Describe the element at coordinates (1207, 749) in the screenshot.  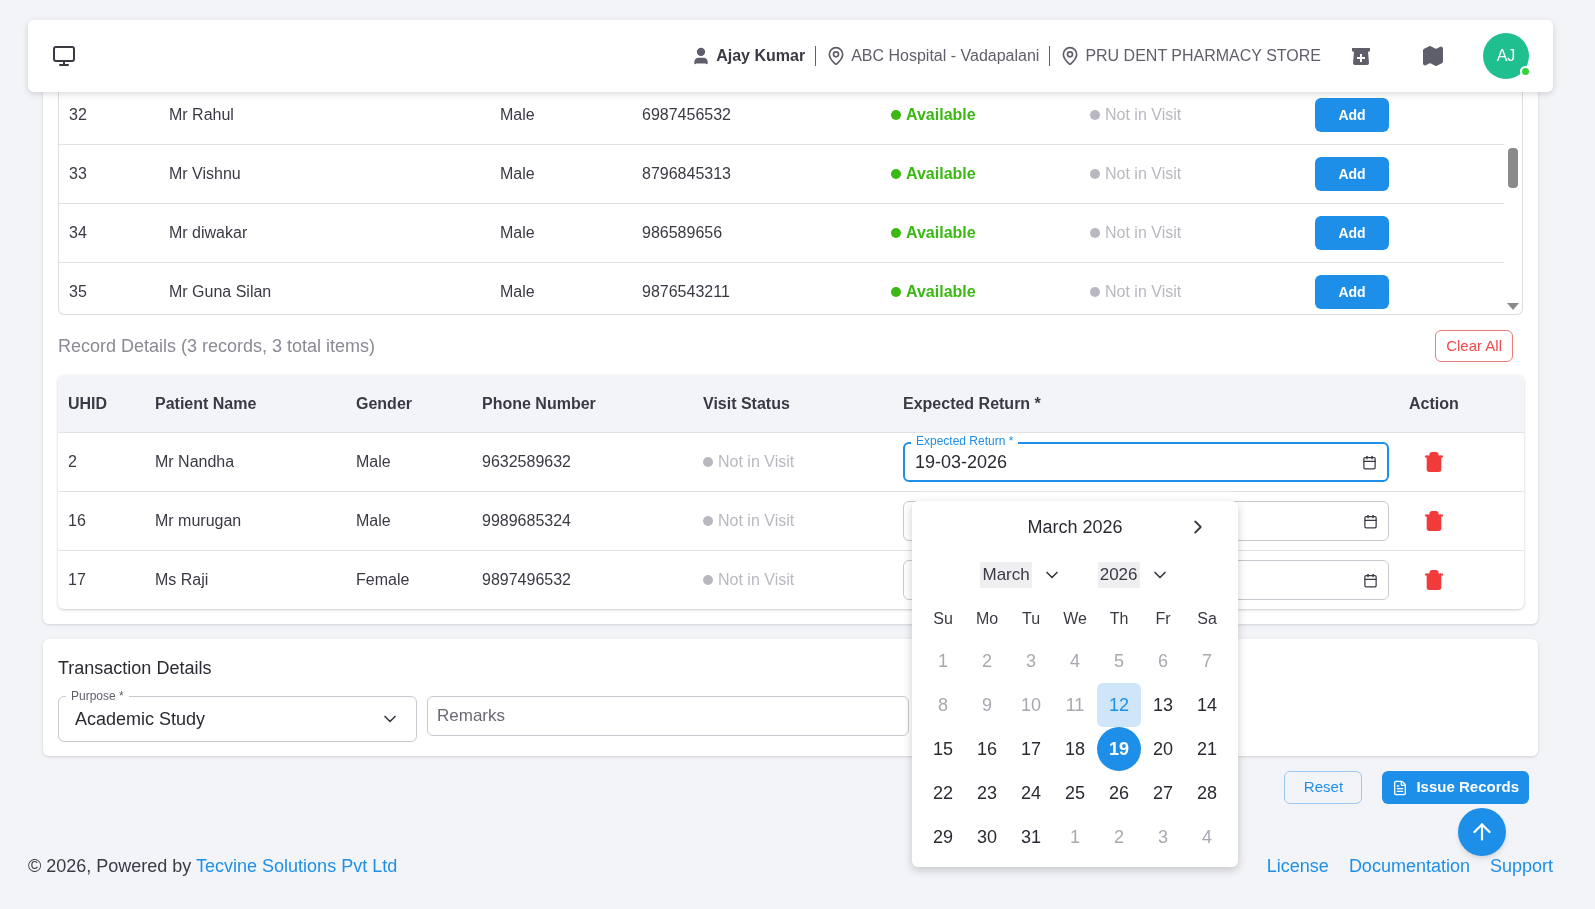
I see `calendar-day: 21` at that location.